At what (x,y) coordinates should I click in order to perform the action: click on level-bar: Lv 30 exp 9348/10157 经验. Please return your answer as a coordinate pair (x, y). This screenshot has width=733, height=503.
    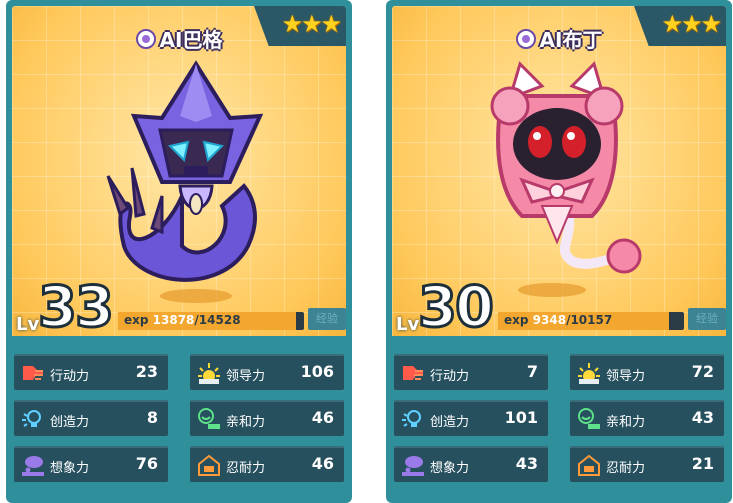
    Looking at the image, I should click on (559, 307).